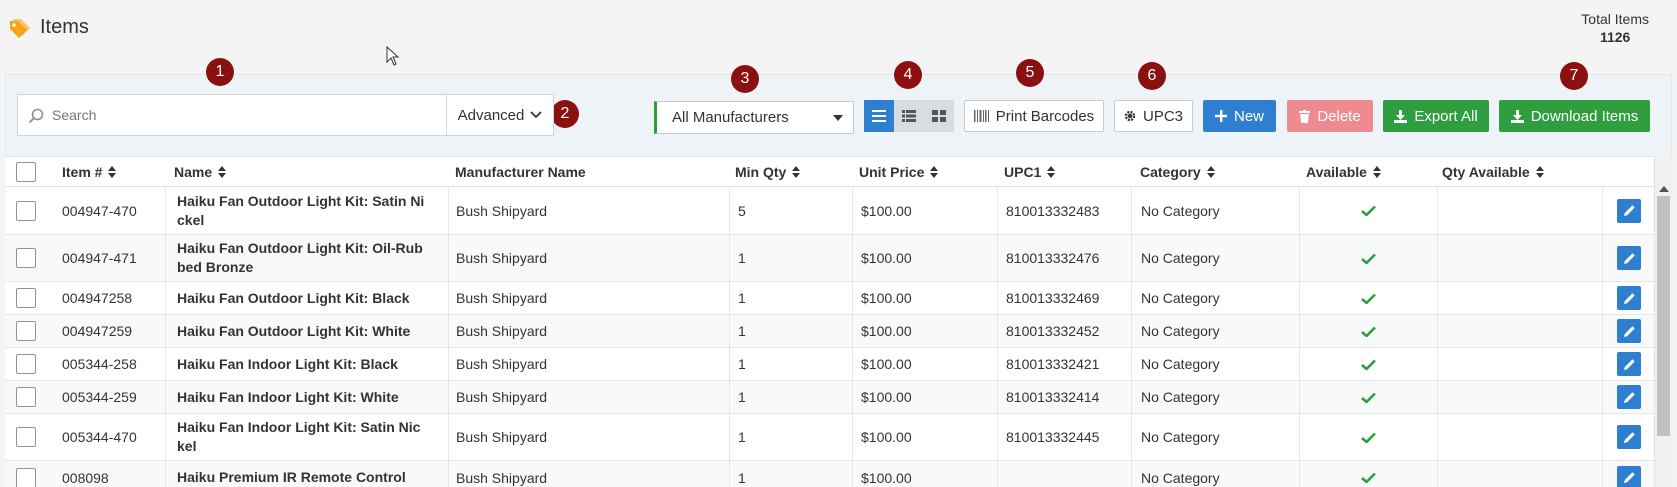  I want to click on col-item-no: Item #, so click(89, 172).